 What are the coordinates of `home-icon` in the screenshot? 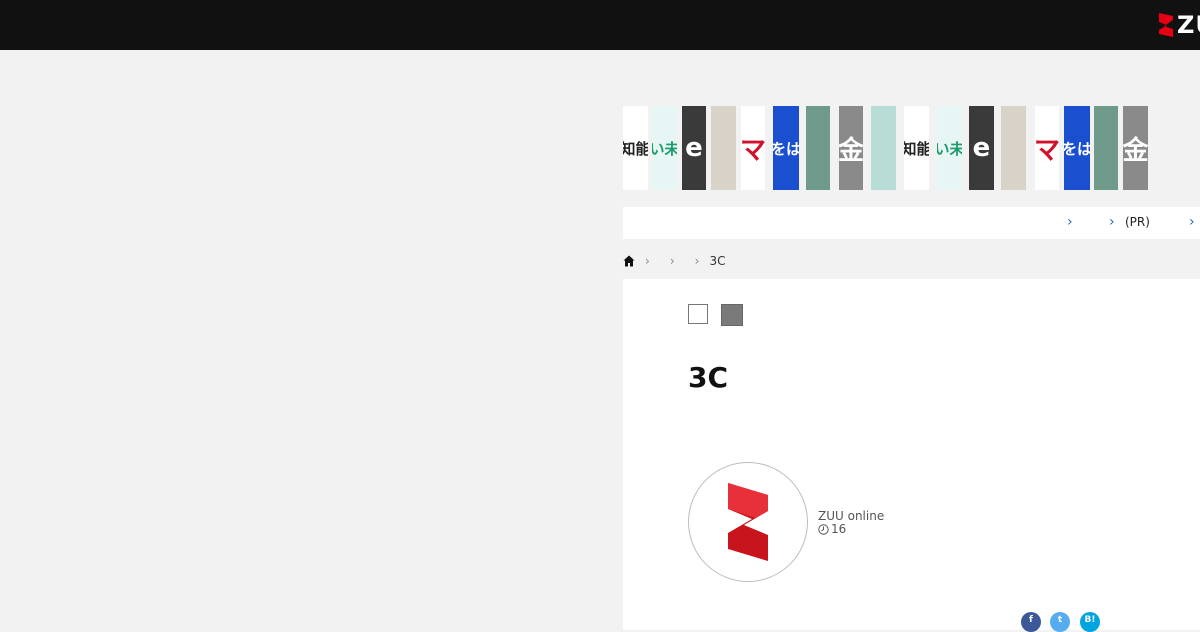 It's located at (629, 261).